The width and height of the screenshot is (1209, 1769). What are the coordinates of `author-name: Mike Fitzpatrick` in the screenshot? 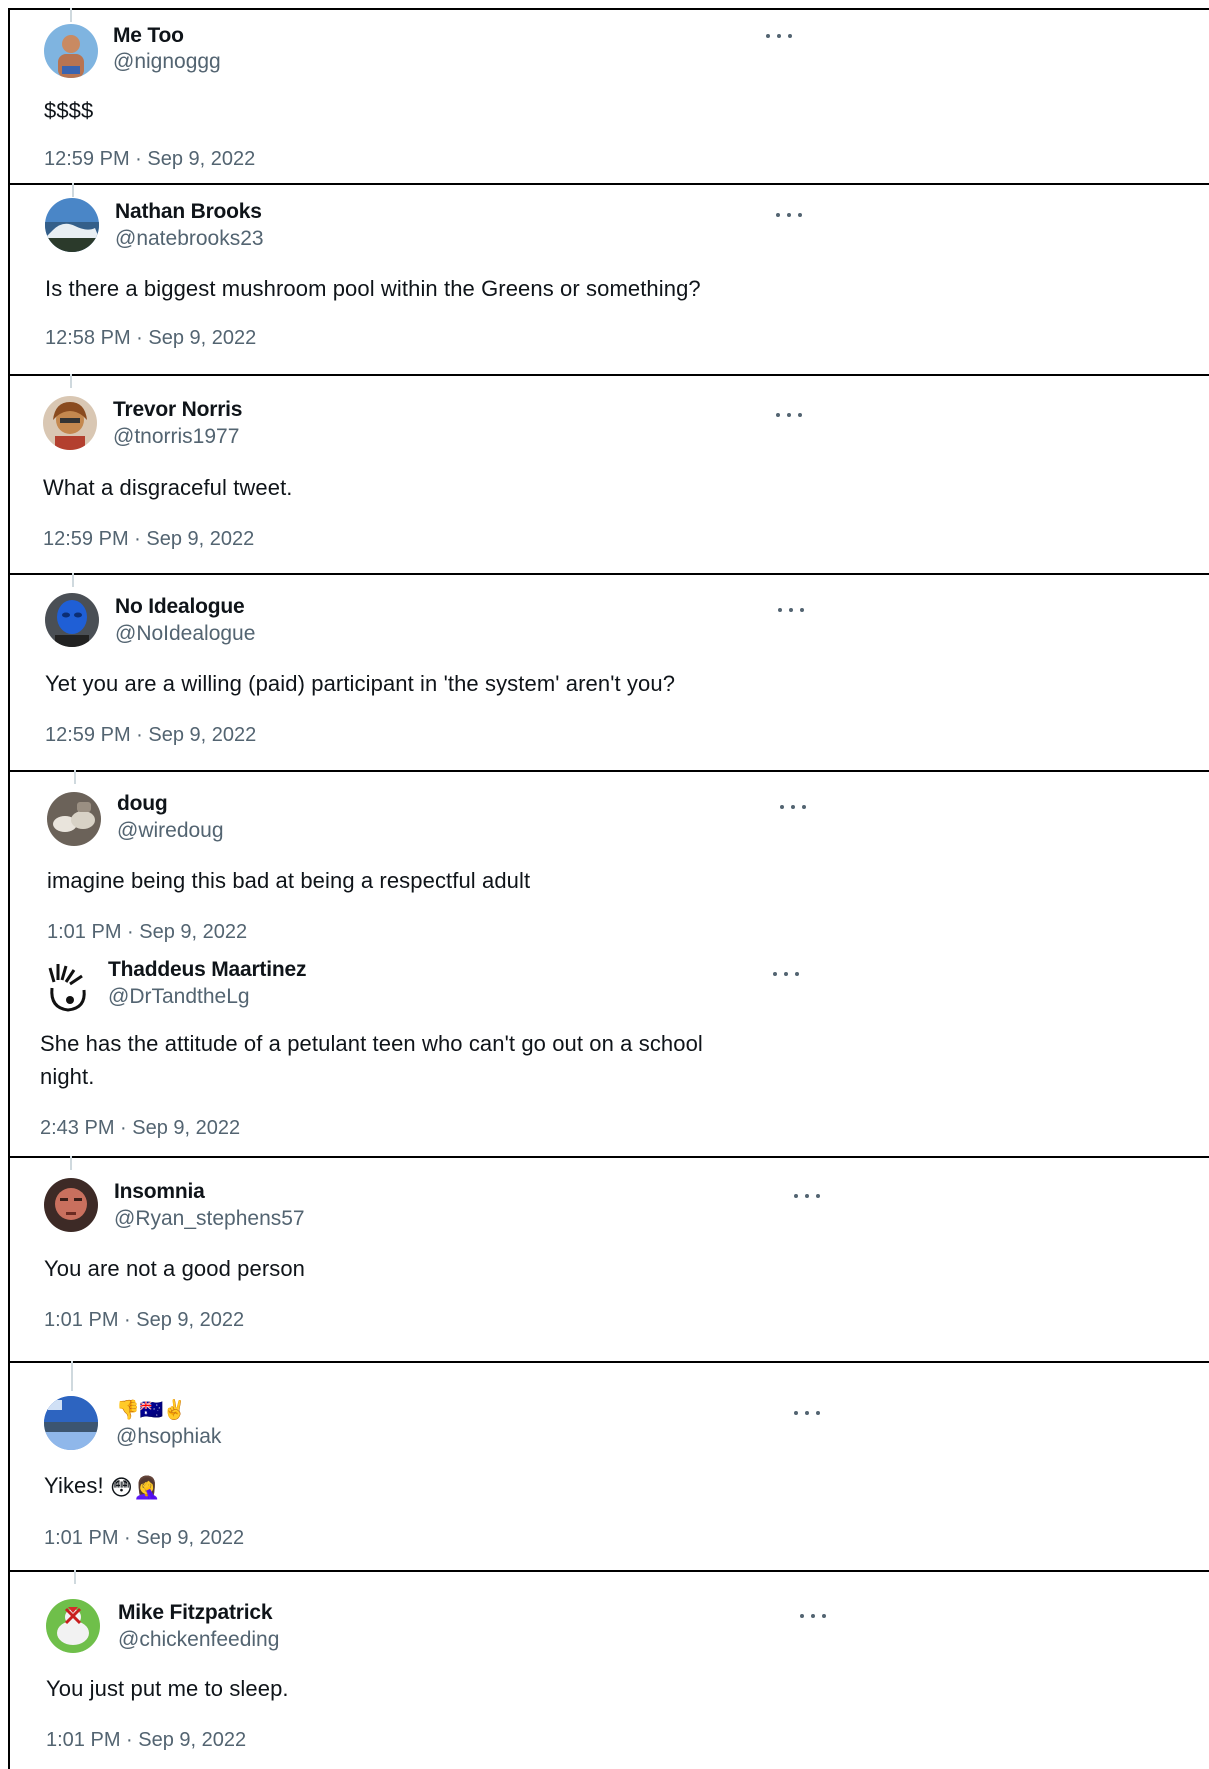 It's located at (195, 1613).